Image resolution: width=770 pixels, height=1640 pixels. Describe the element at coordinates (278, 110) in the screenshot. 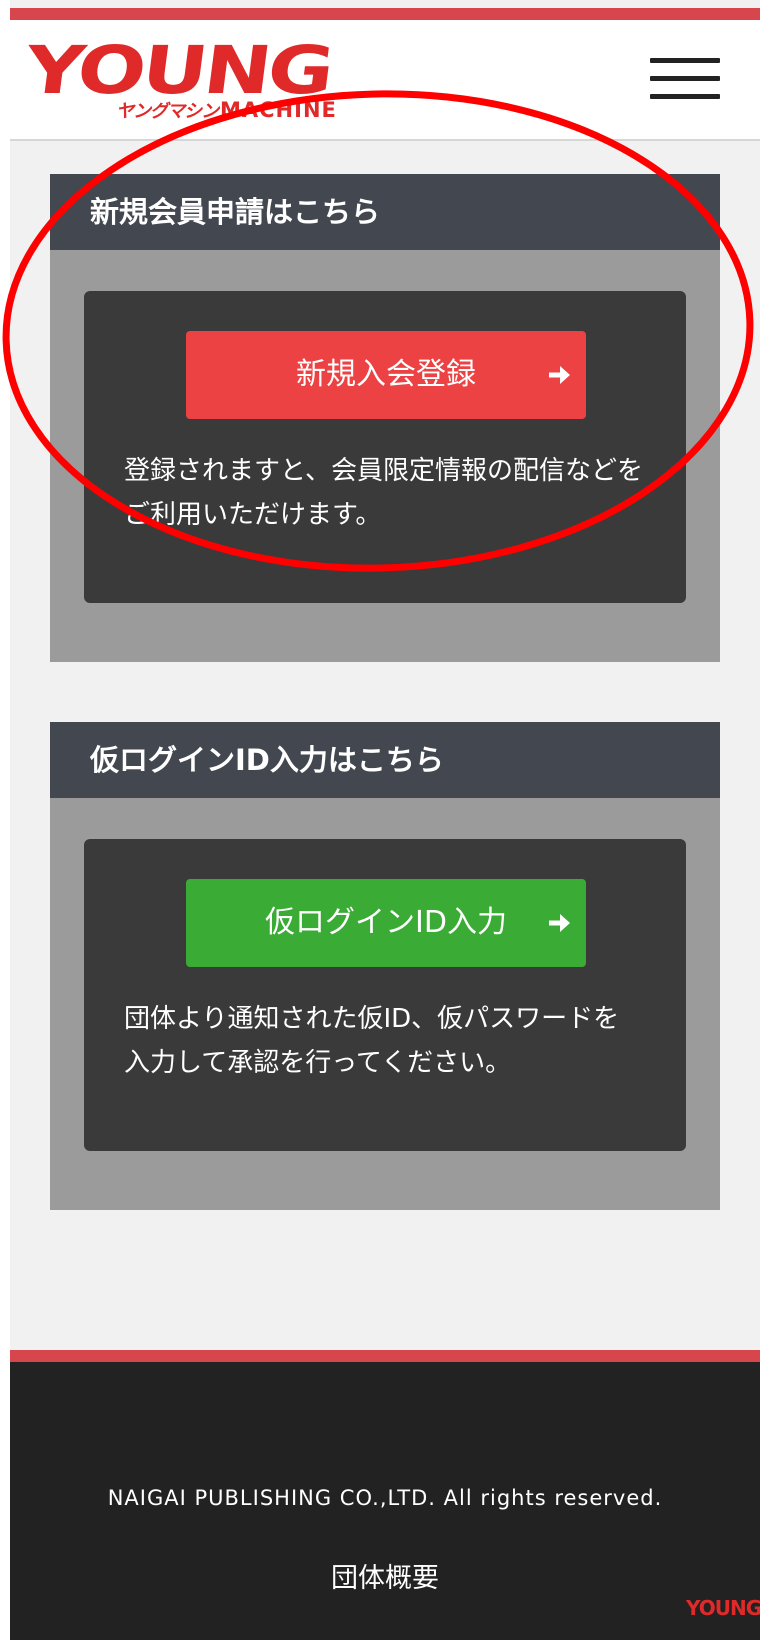

I see `logo-subtitle-word: MACHINE` at that location.